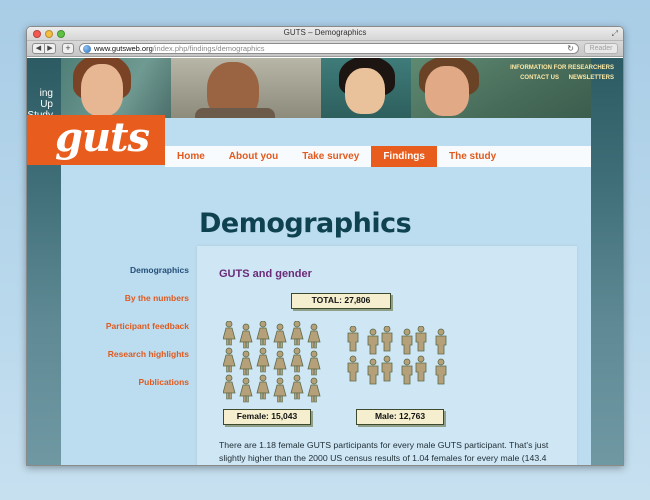 The height and width of the screenshot is (500, 650). Describe the element at coordinates (570, 49) in the screenshot. I see `reload-icon: ↻` at that location.